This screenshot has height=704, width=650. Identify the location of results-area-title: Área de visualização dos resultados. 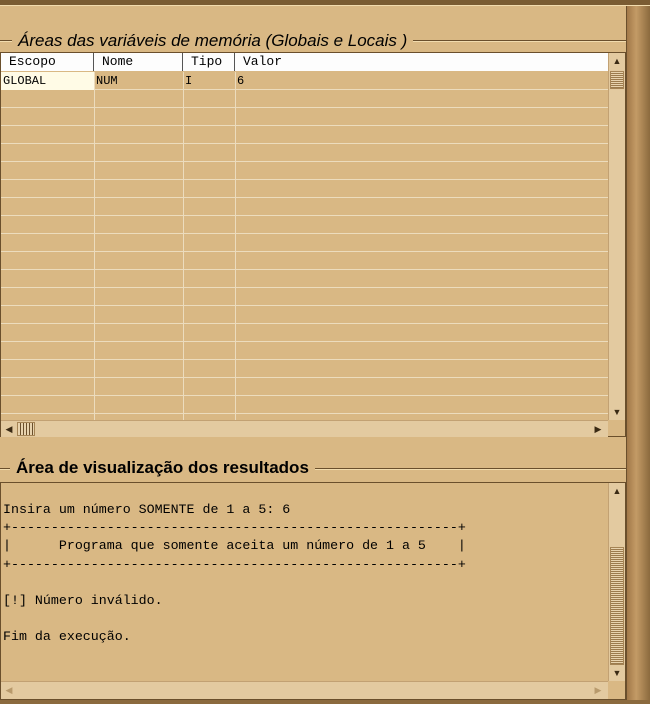
(162, 468).